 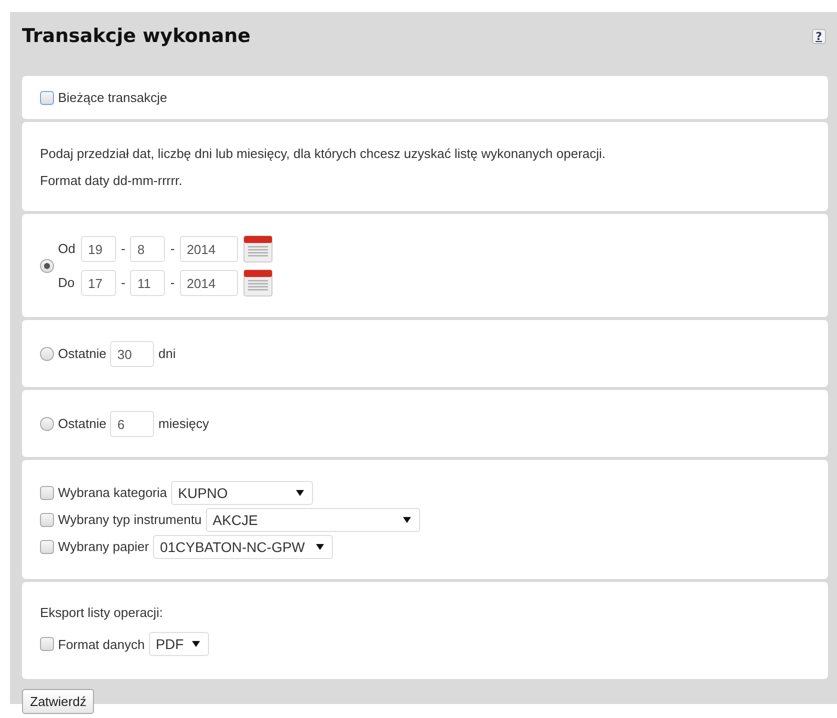 What do you see at coordinates (130, 519) in the screenshot?
I see `filter-label: Wybrany typ instrumentu` at bounding box center [130, 519].